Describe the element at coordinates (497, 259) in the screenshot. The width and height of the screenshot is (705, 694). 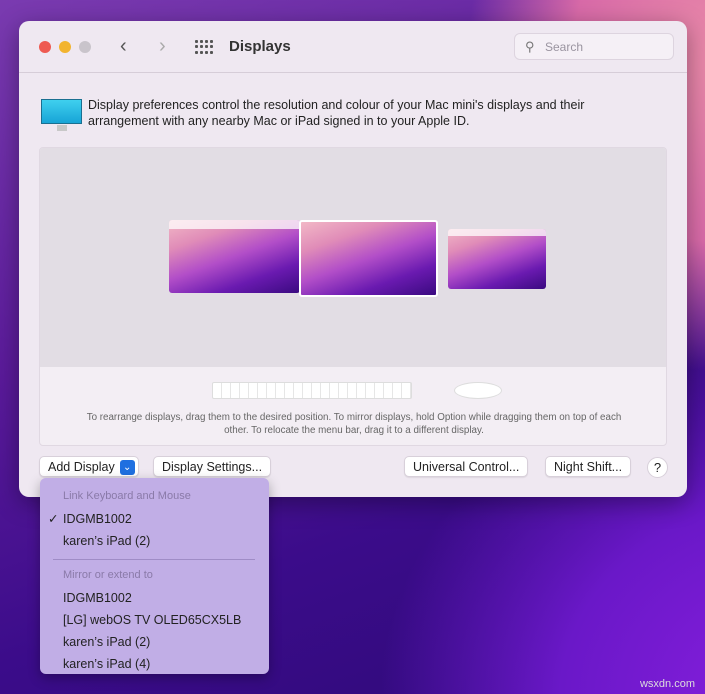
I see `display-thumbnail-ipad` at that location.